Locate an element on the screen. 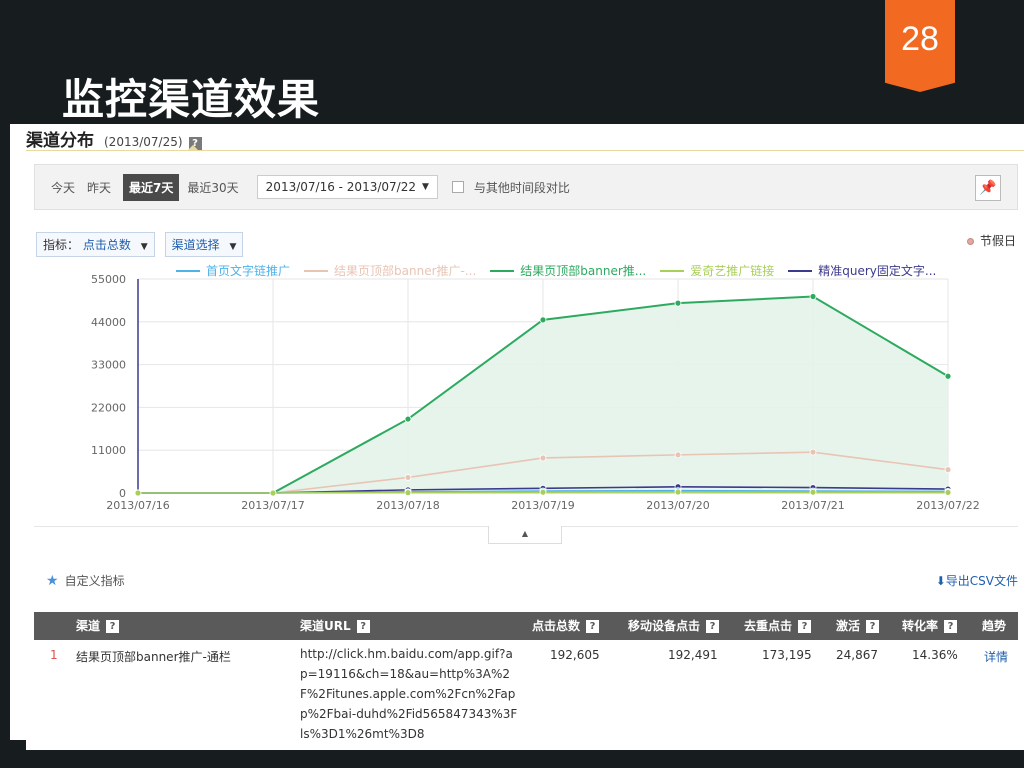 This screenshot has width=1024, height=768. holiday-dot-icon is located at coordinates (970, 241).